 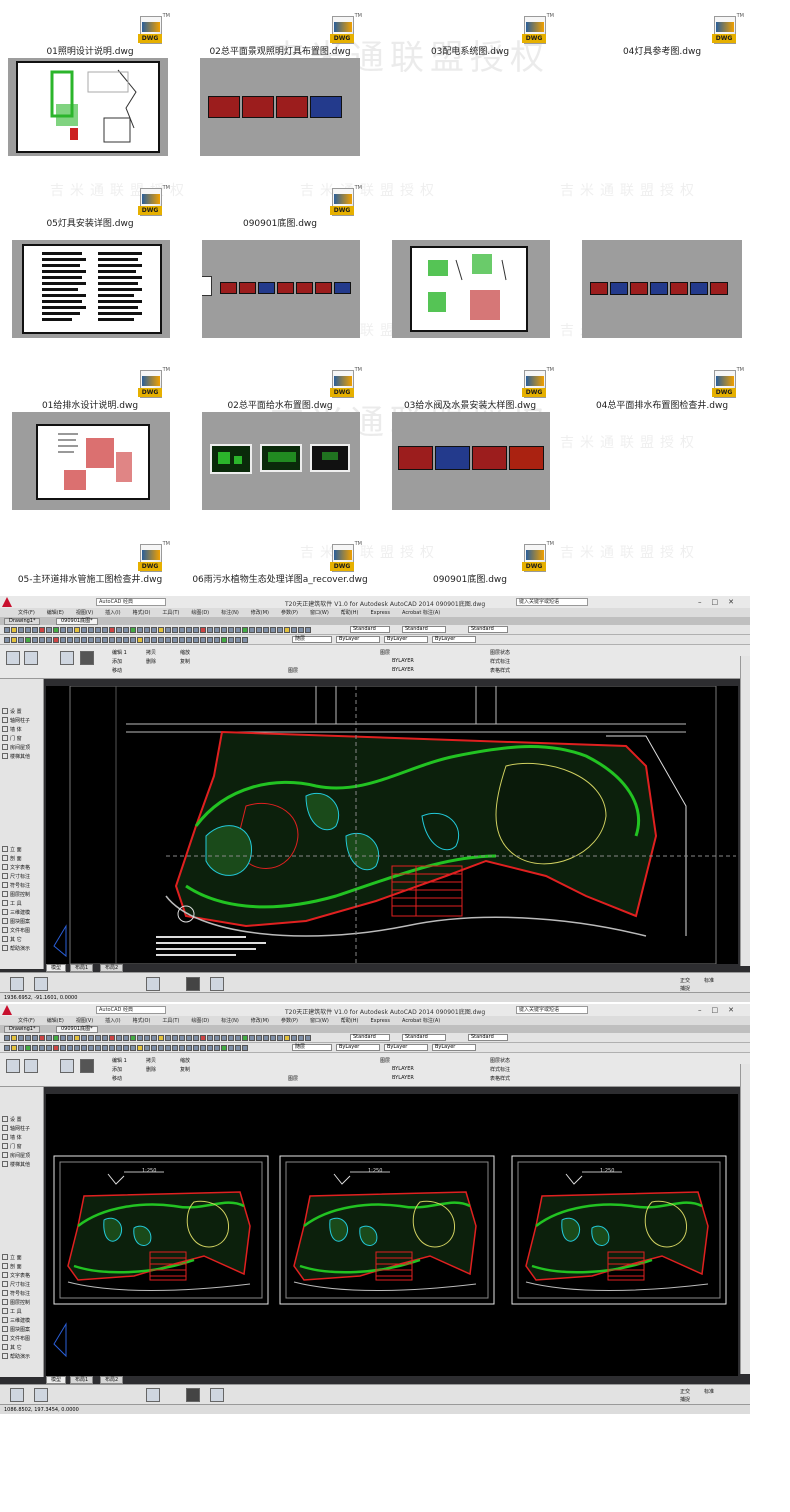 I want to click on panel-item: 帮助演示, so click(x=23, y=1356).